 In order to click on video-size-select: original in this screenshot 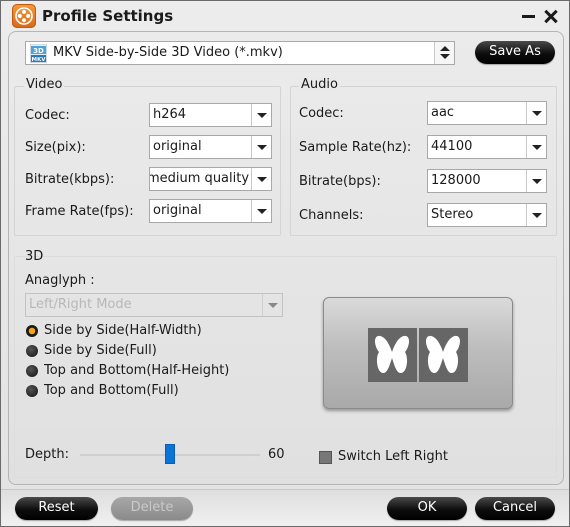, I will do `click(210, 147)`.